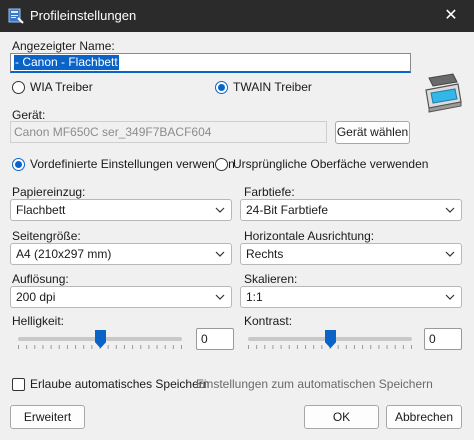  I want to click on paper-source-value: Flachbett, so click(41, 210).